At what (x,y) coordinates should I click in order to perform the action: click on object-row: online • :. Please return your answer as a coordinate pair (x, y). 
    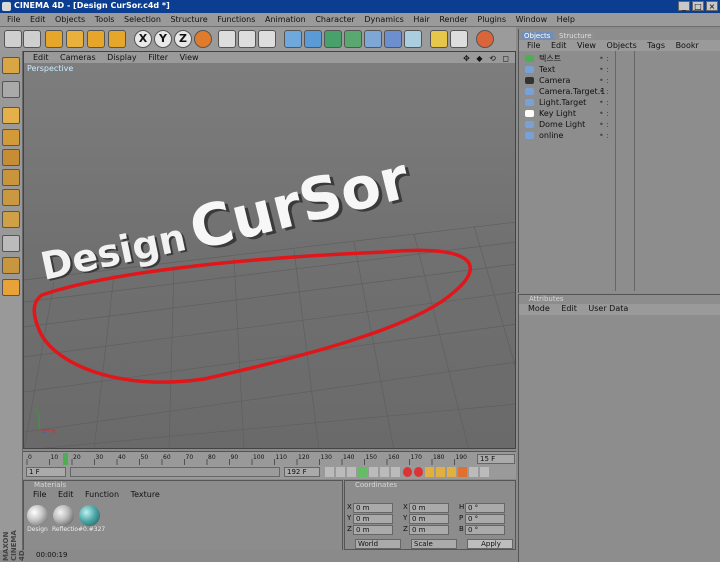
    Looking at the image, I should click on (621, 135).